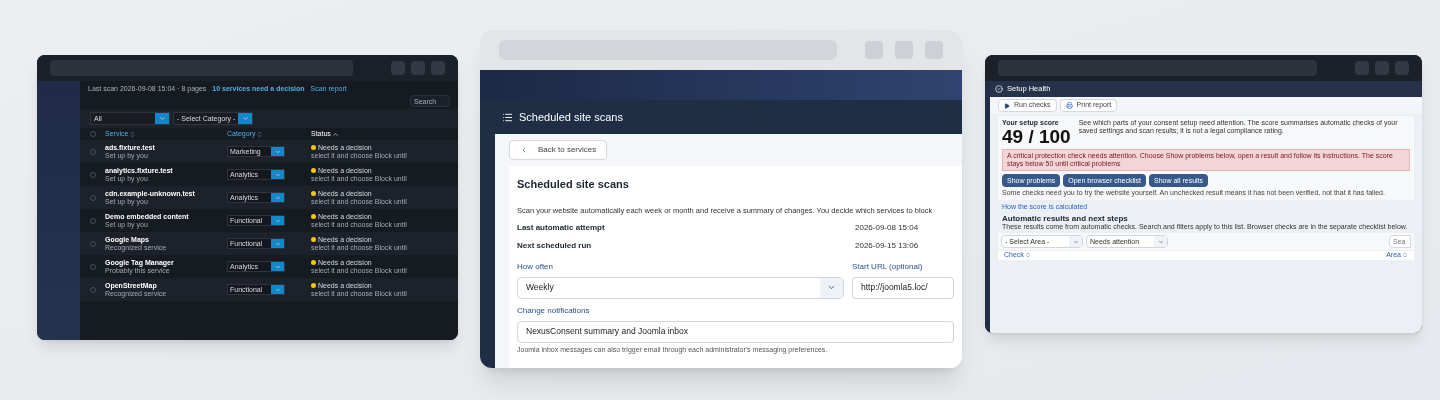  What do you see at coordinates (887, 245) in the screenshot?
I see `fact-value: 2026-09-15 13:06` at bounding box center [887, 245].